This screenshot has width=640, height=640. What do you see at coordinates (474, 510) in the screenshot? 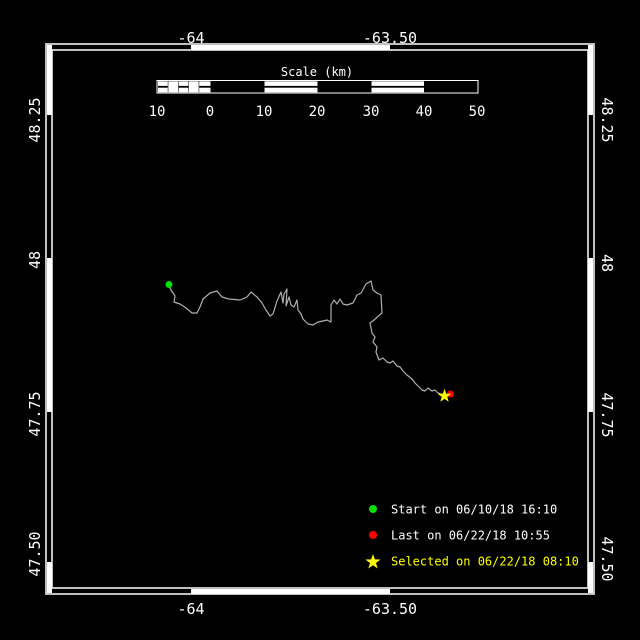
I see `legend-label: Start on 06/10/18 16:10` at bounding box center [474, 510].